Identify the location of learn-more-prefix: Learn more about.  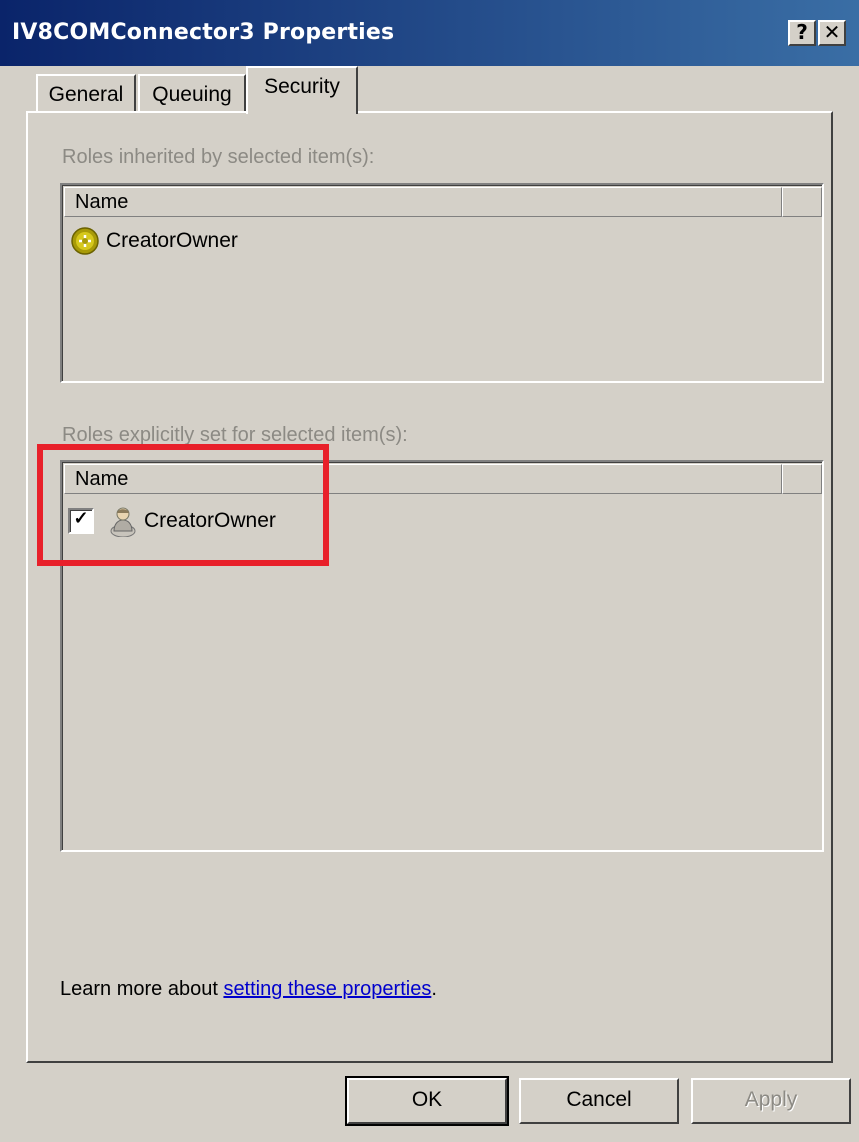
(142, 989).